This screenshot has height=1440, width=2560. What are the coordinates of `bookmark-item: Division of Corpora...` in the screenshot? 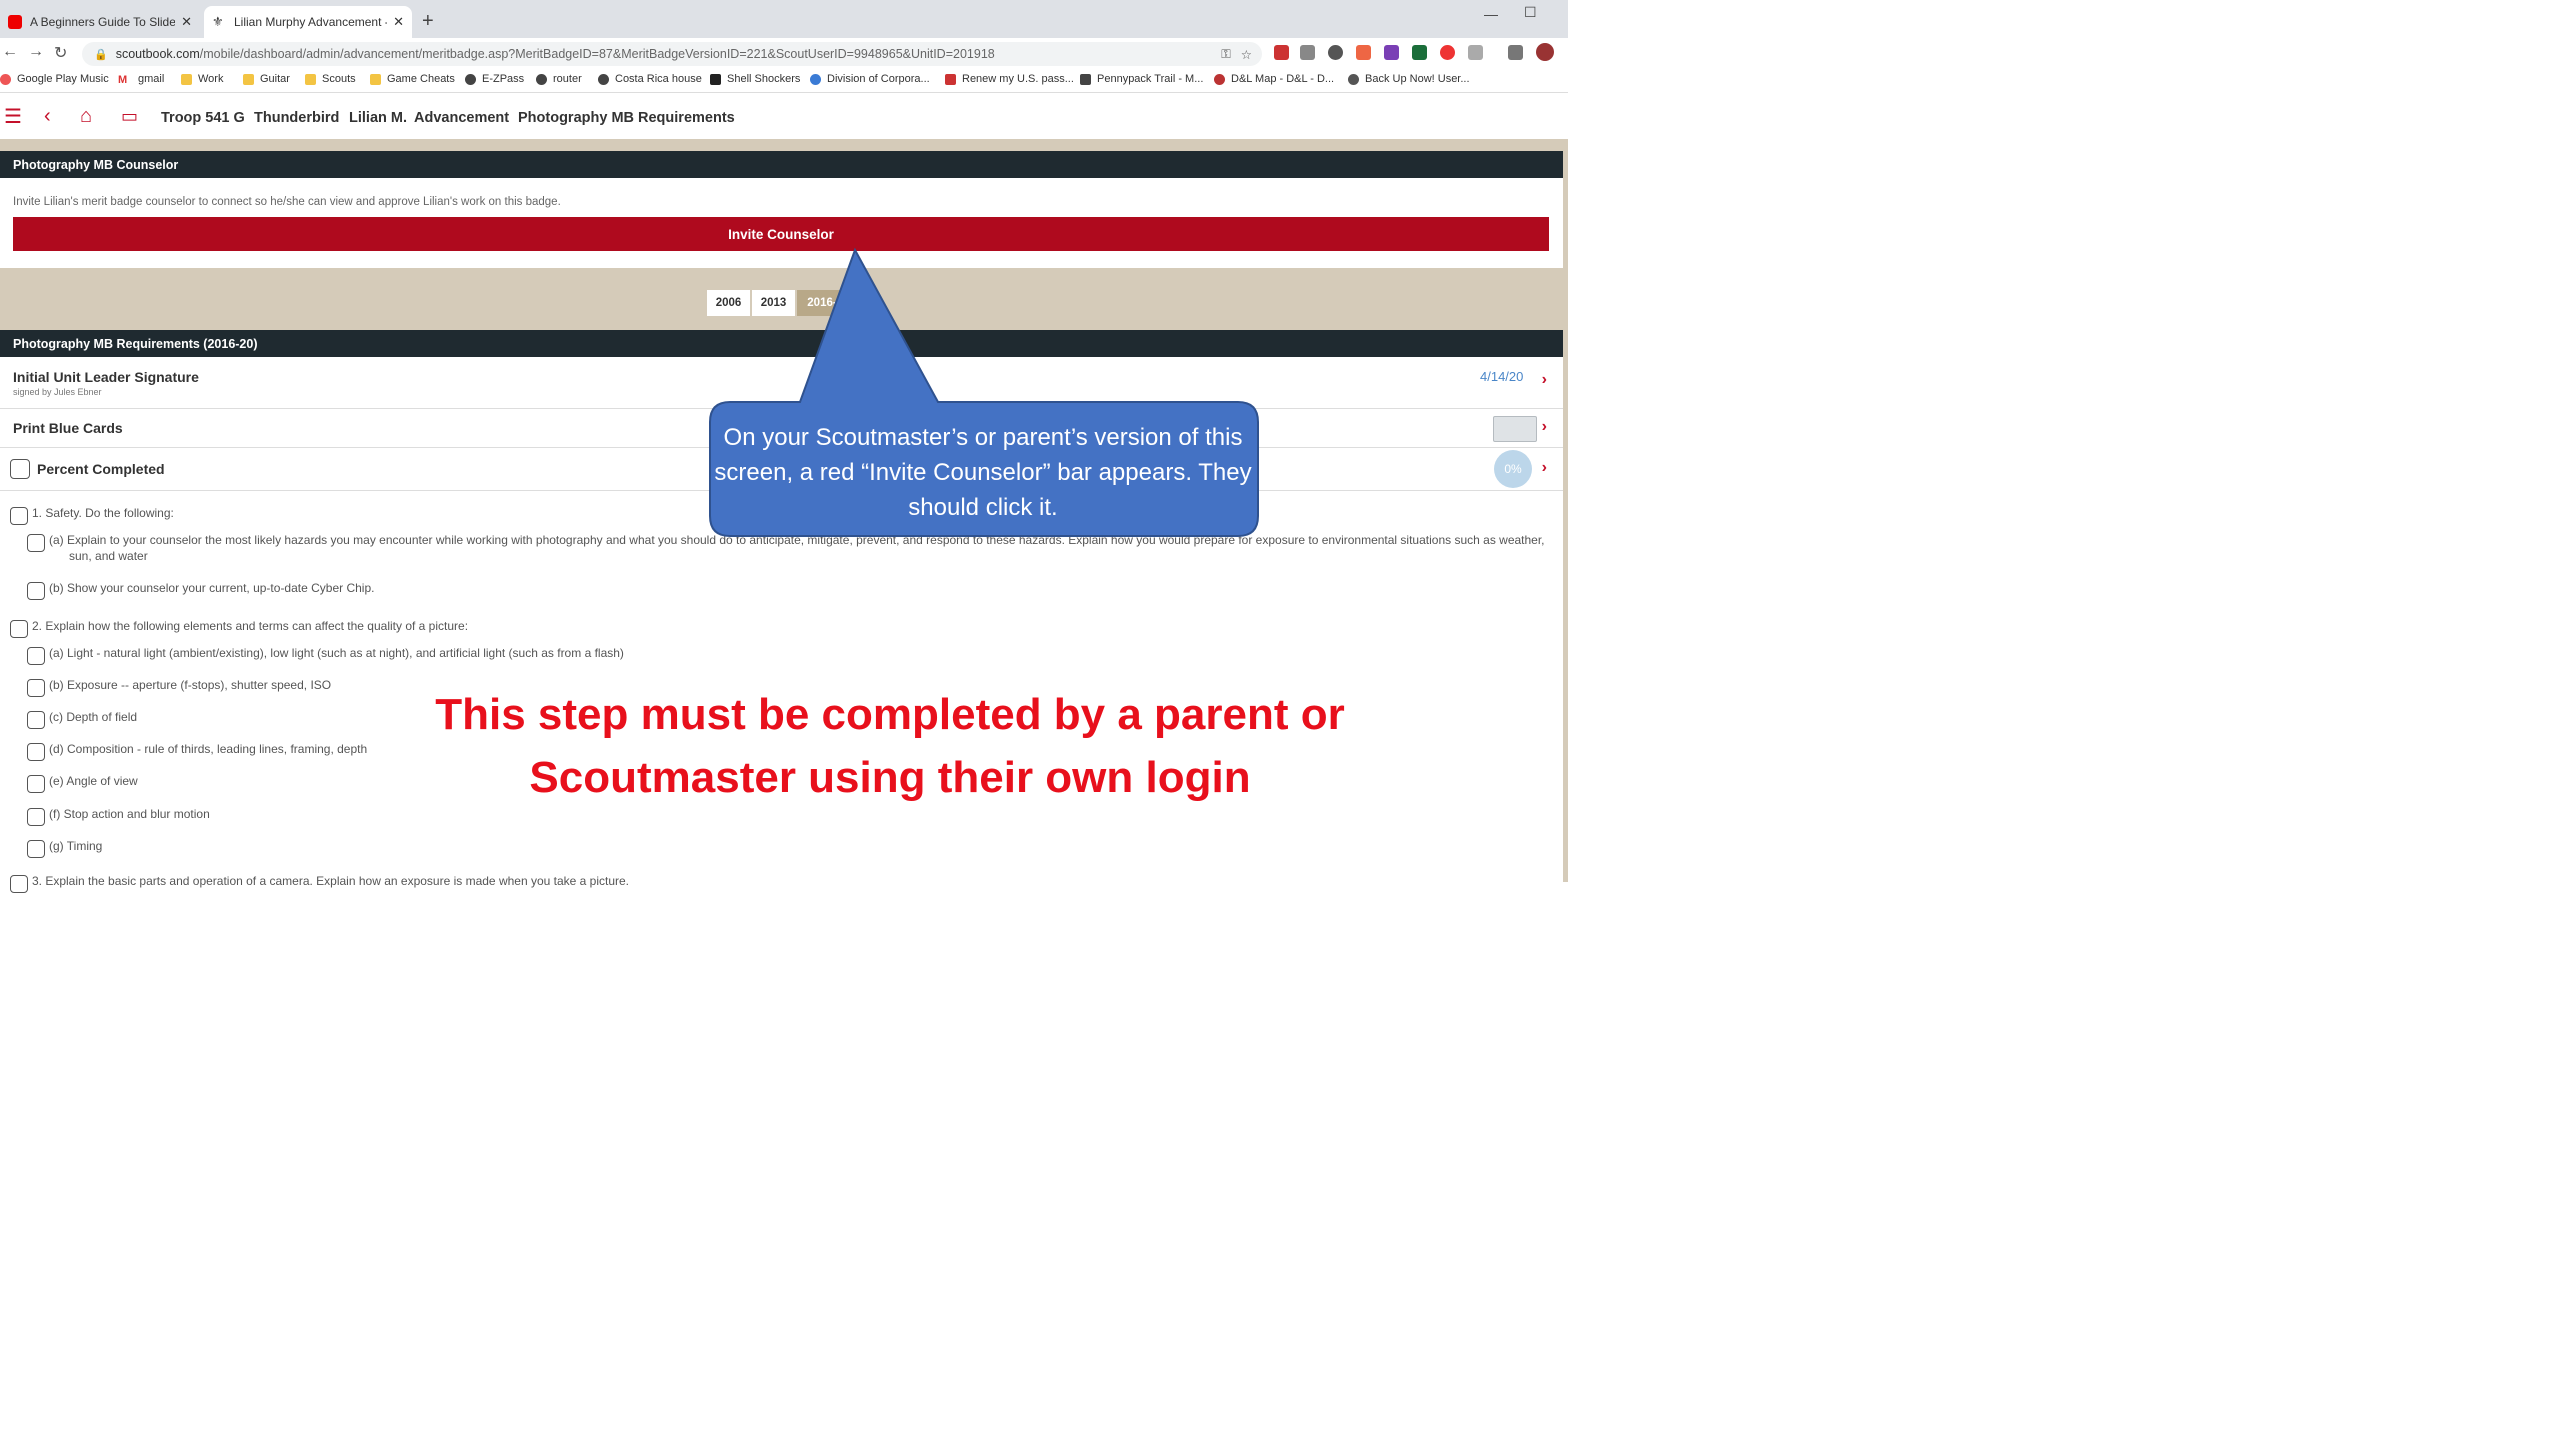 It's located at (870, 79).